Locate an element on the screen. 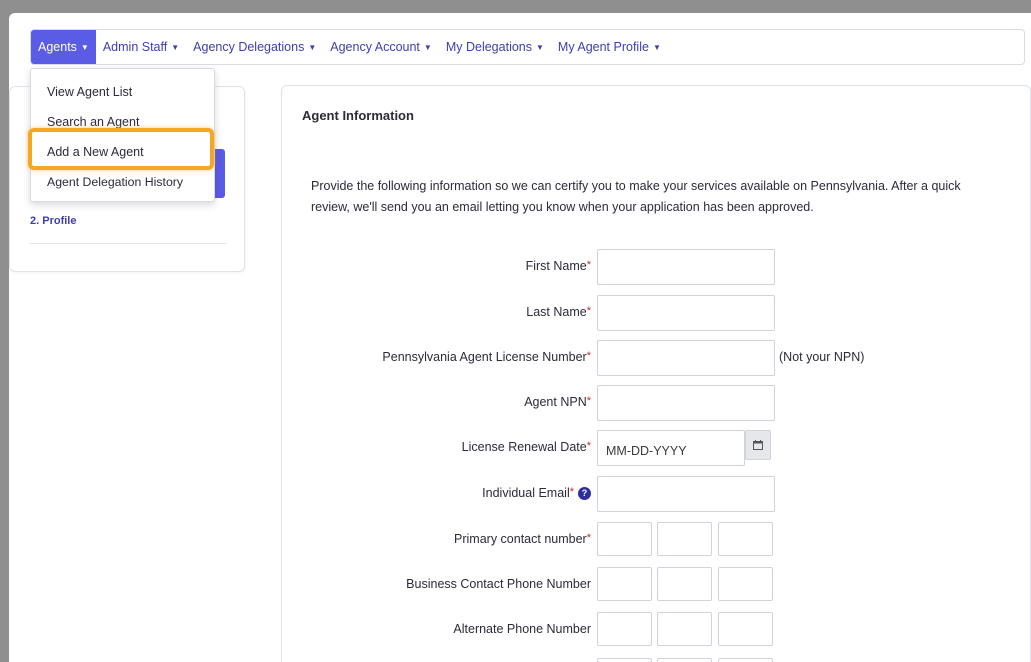 Image resolution: width=1031 pixels, height=662 pixels. alternate-phone-line-input is located at coordinates (745, 629).